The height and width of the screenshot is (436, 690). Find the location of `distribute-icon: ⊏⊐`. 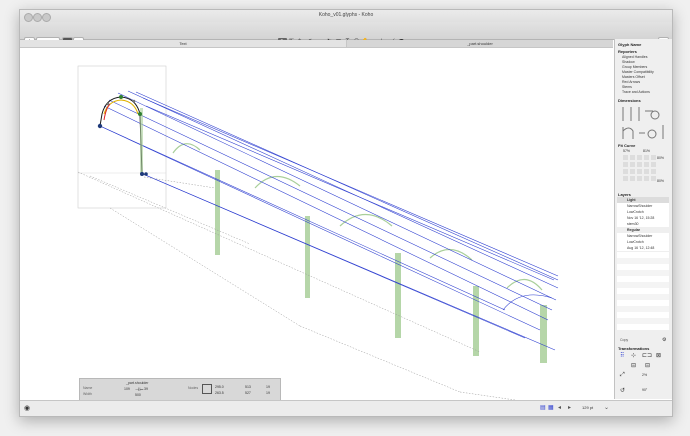

distribute-icon: ⊏⊐ is located at coordinates (647, 355).